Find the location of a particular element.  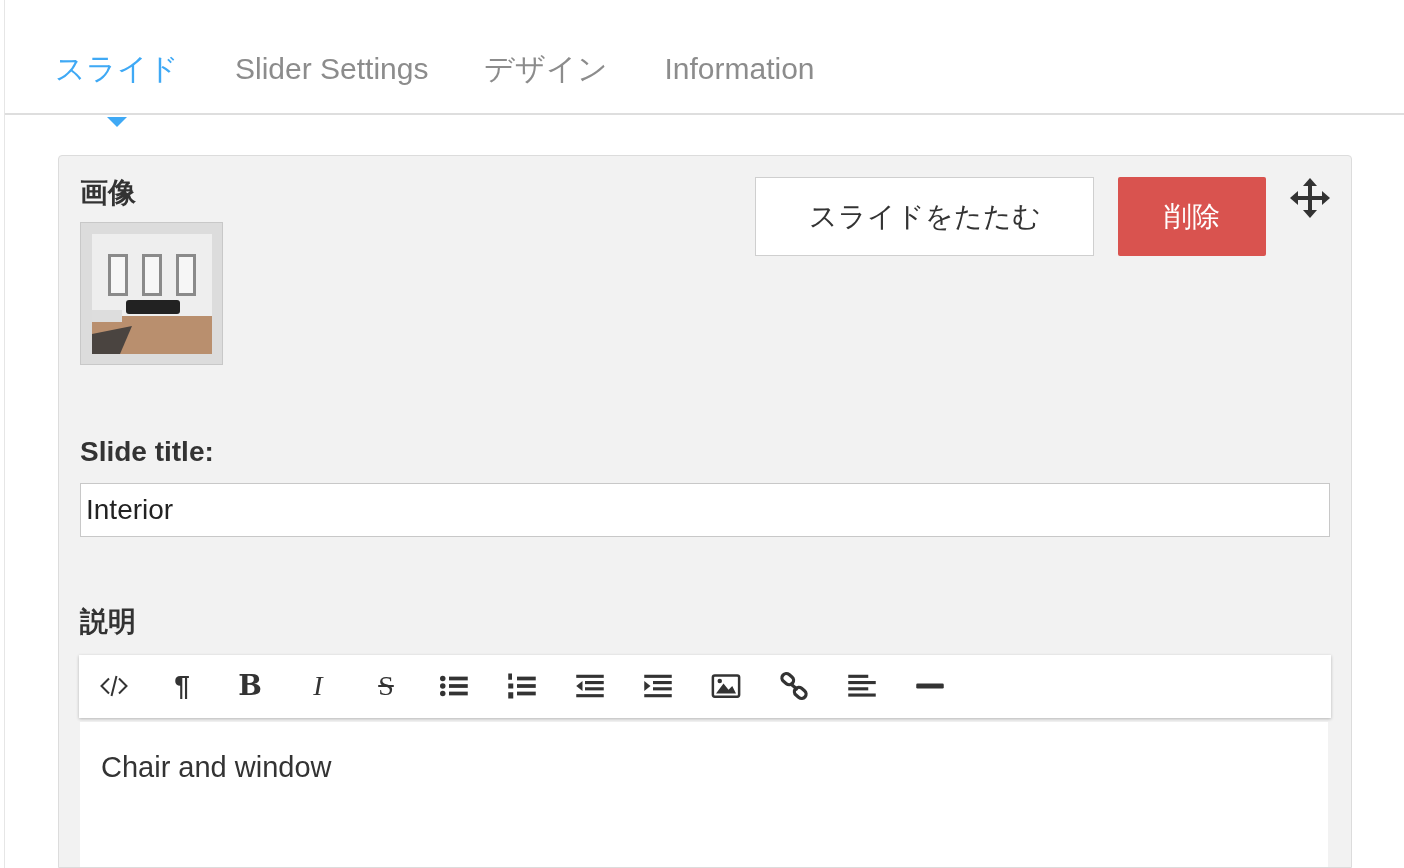

paragraph-button: ¶ is located at coordinates (182, 686).